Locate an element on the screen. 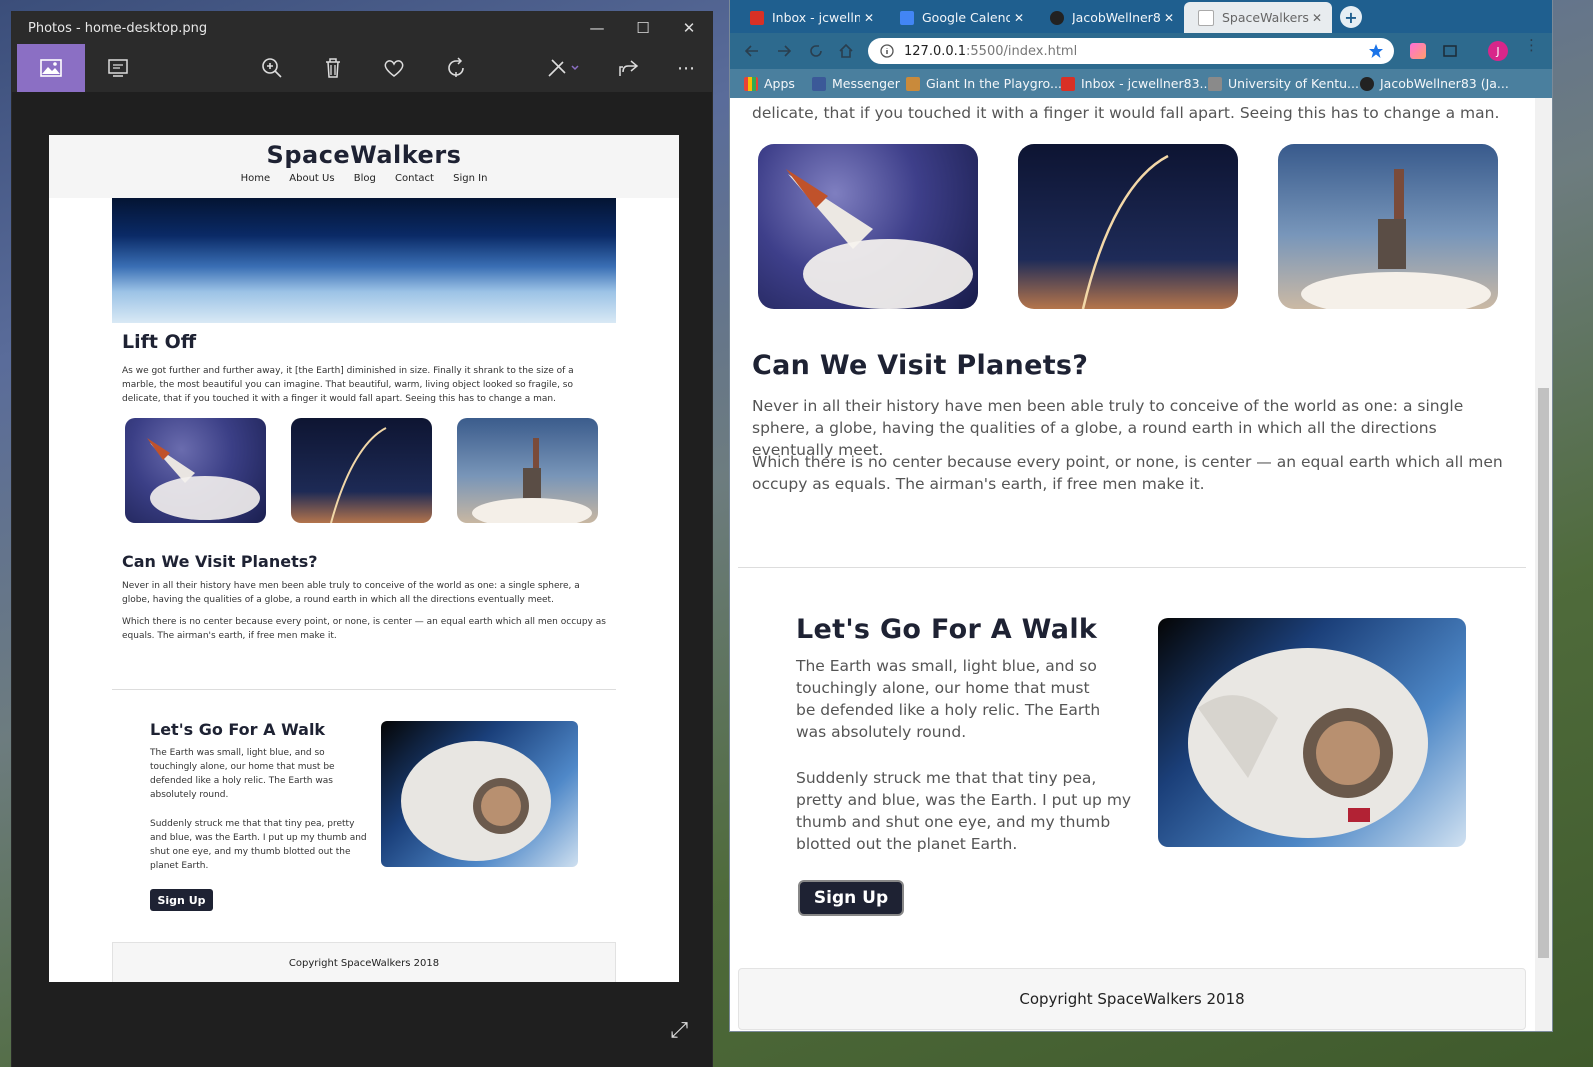 The height and width of the screenshot is (1067, 1593). mini-shuttle-thumb is located at coordinates (195, 470).